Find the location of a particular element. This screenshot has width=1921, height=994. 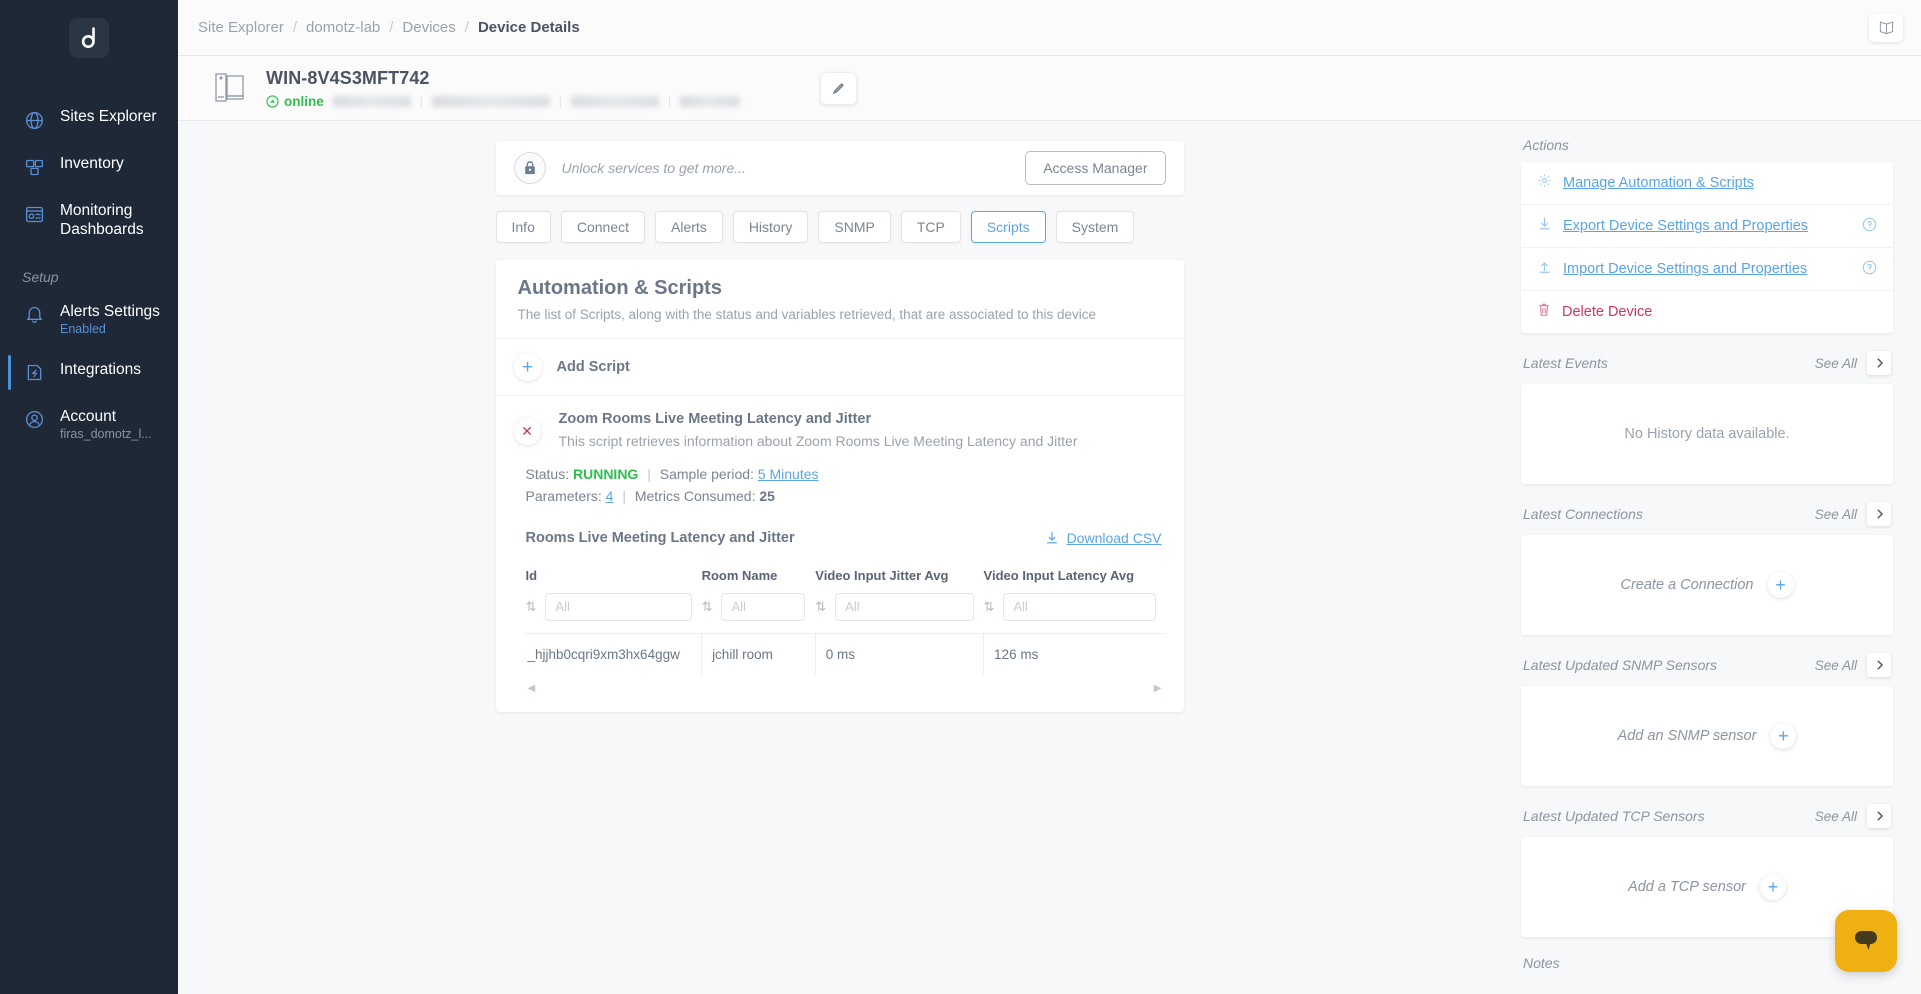

scrollbar-track is located at coordinates (844, 688).